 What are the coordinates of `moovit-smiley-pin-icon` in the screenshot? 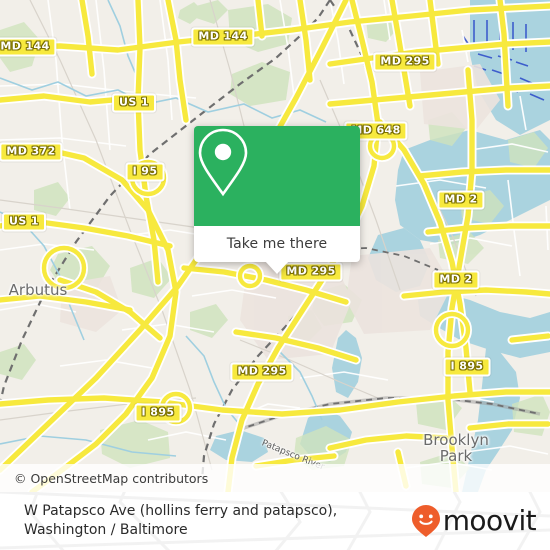 It's located at (425, 521).